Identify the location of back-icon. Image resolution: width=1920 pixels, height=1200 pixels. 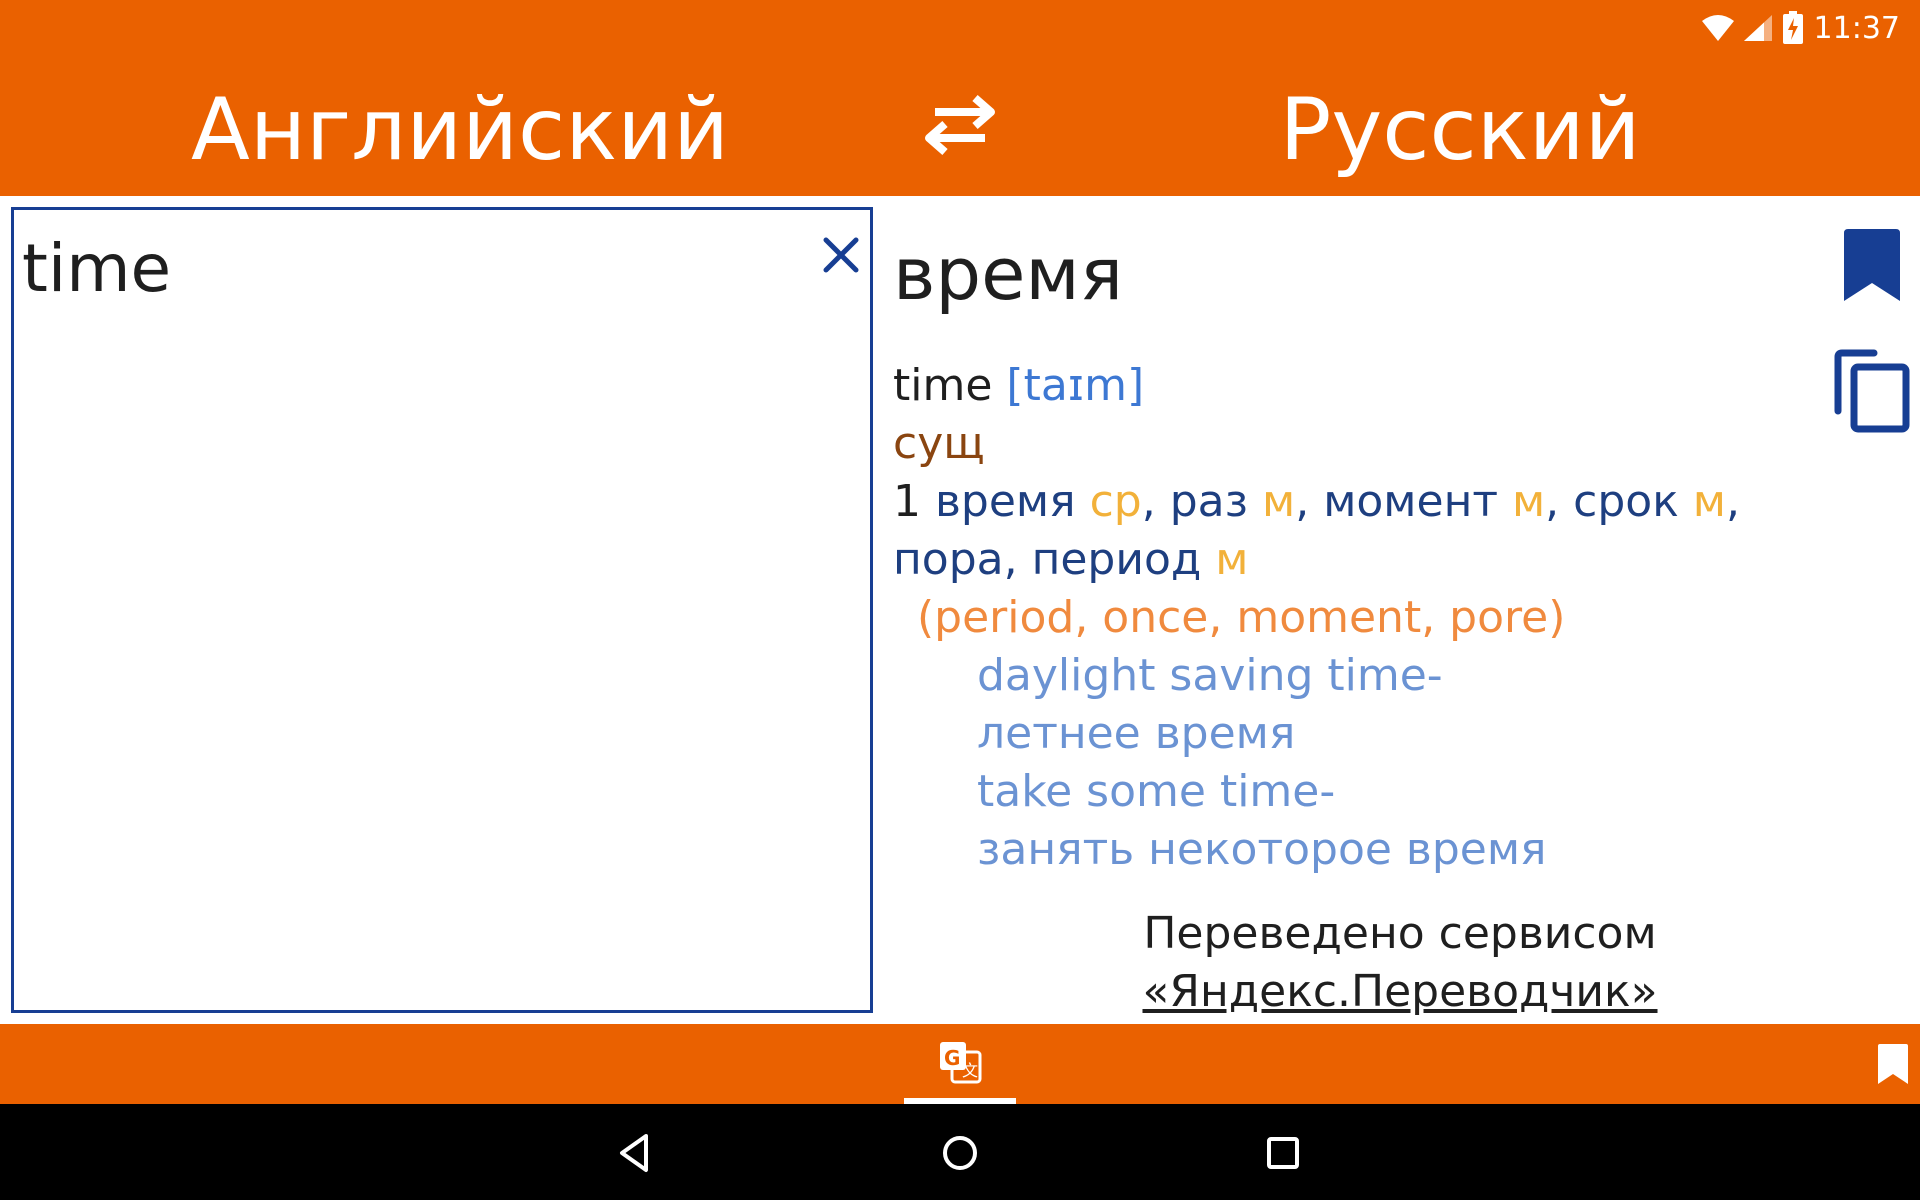
(634, 1153).